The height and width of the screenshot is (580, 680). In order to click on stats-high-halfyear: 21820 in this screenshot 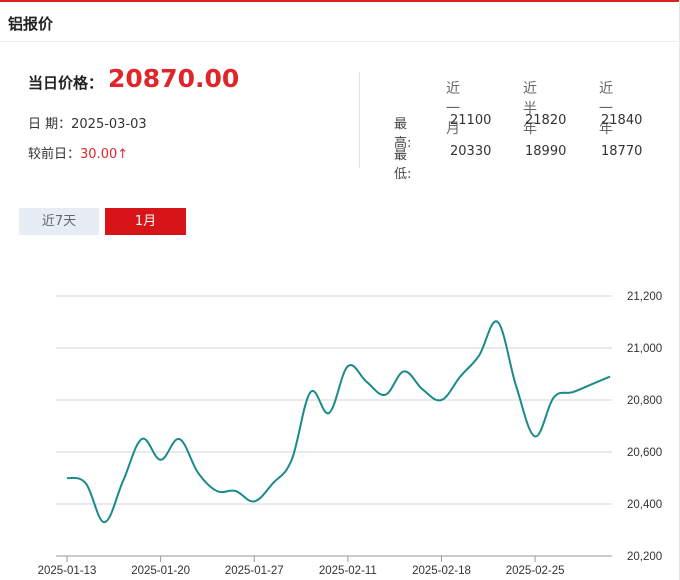, I will do `click(546, 120)`.